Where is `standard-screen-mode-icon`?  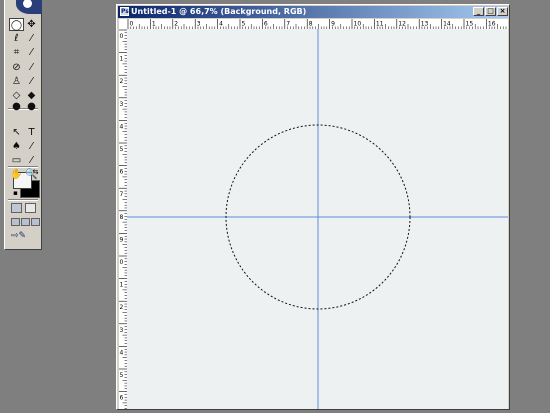 standard-screen-mode-icon is located at coordinates (15, 222).